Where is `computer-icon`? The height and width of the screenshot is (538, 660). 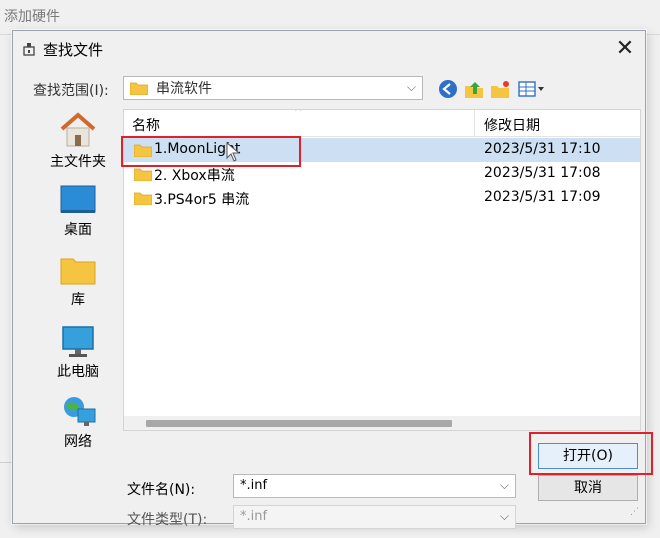
computer-icon is located at coordinates (78, 341).